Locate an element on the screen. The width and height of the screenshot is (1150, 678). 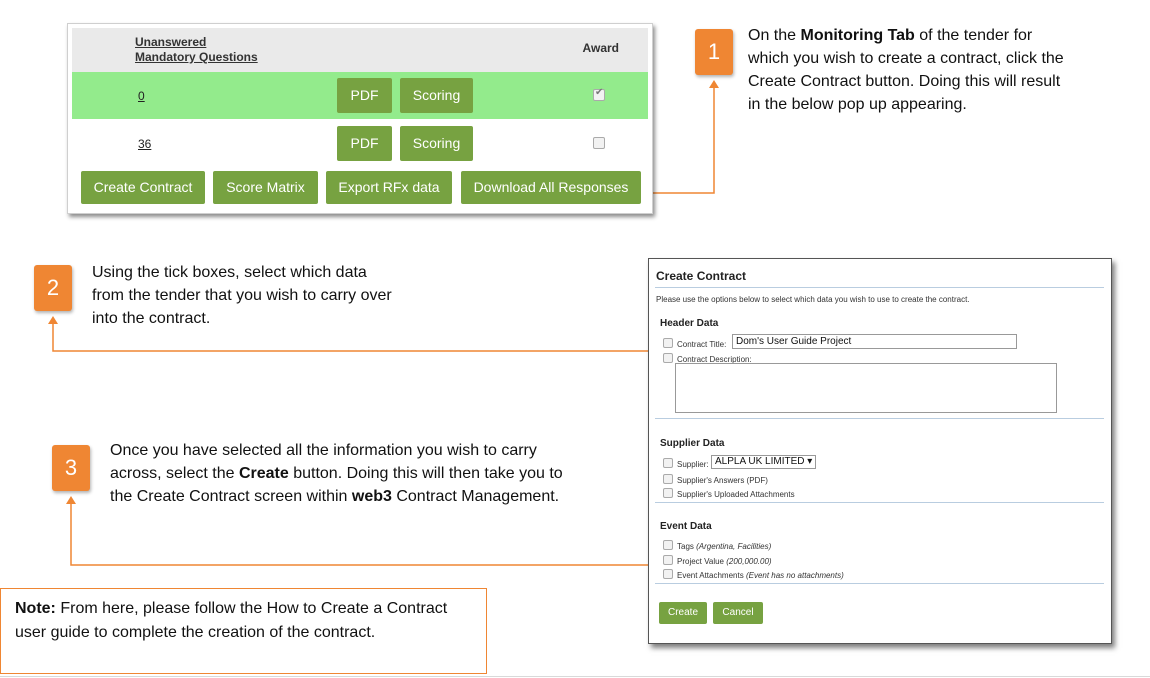
contract-title-option: Contract Title: is located at coordinates (694, 343).